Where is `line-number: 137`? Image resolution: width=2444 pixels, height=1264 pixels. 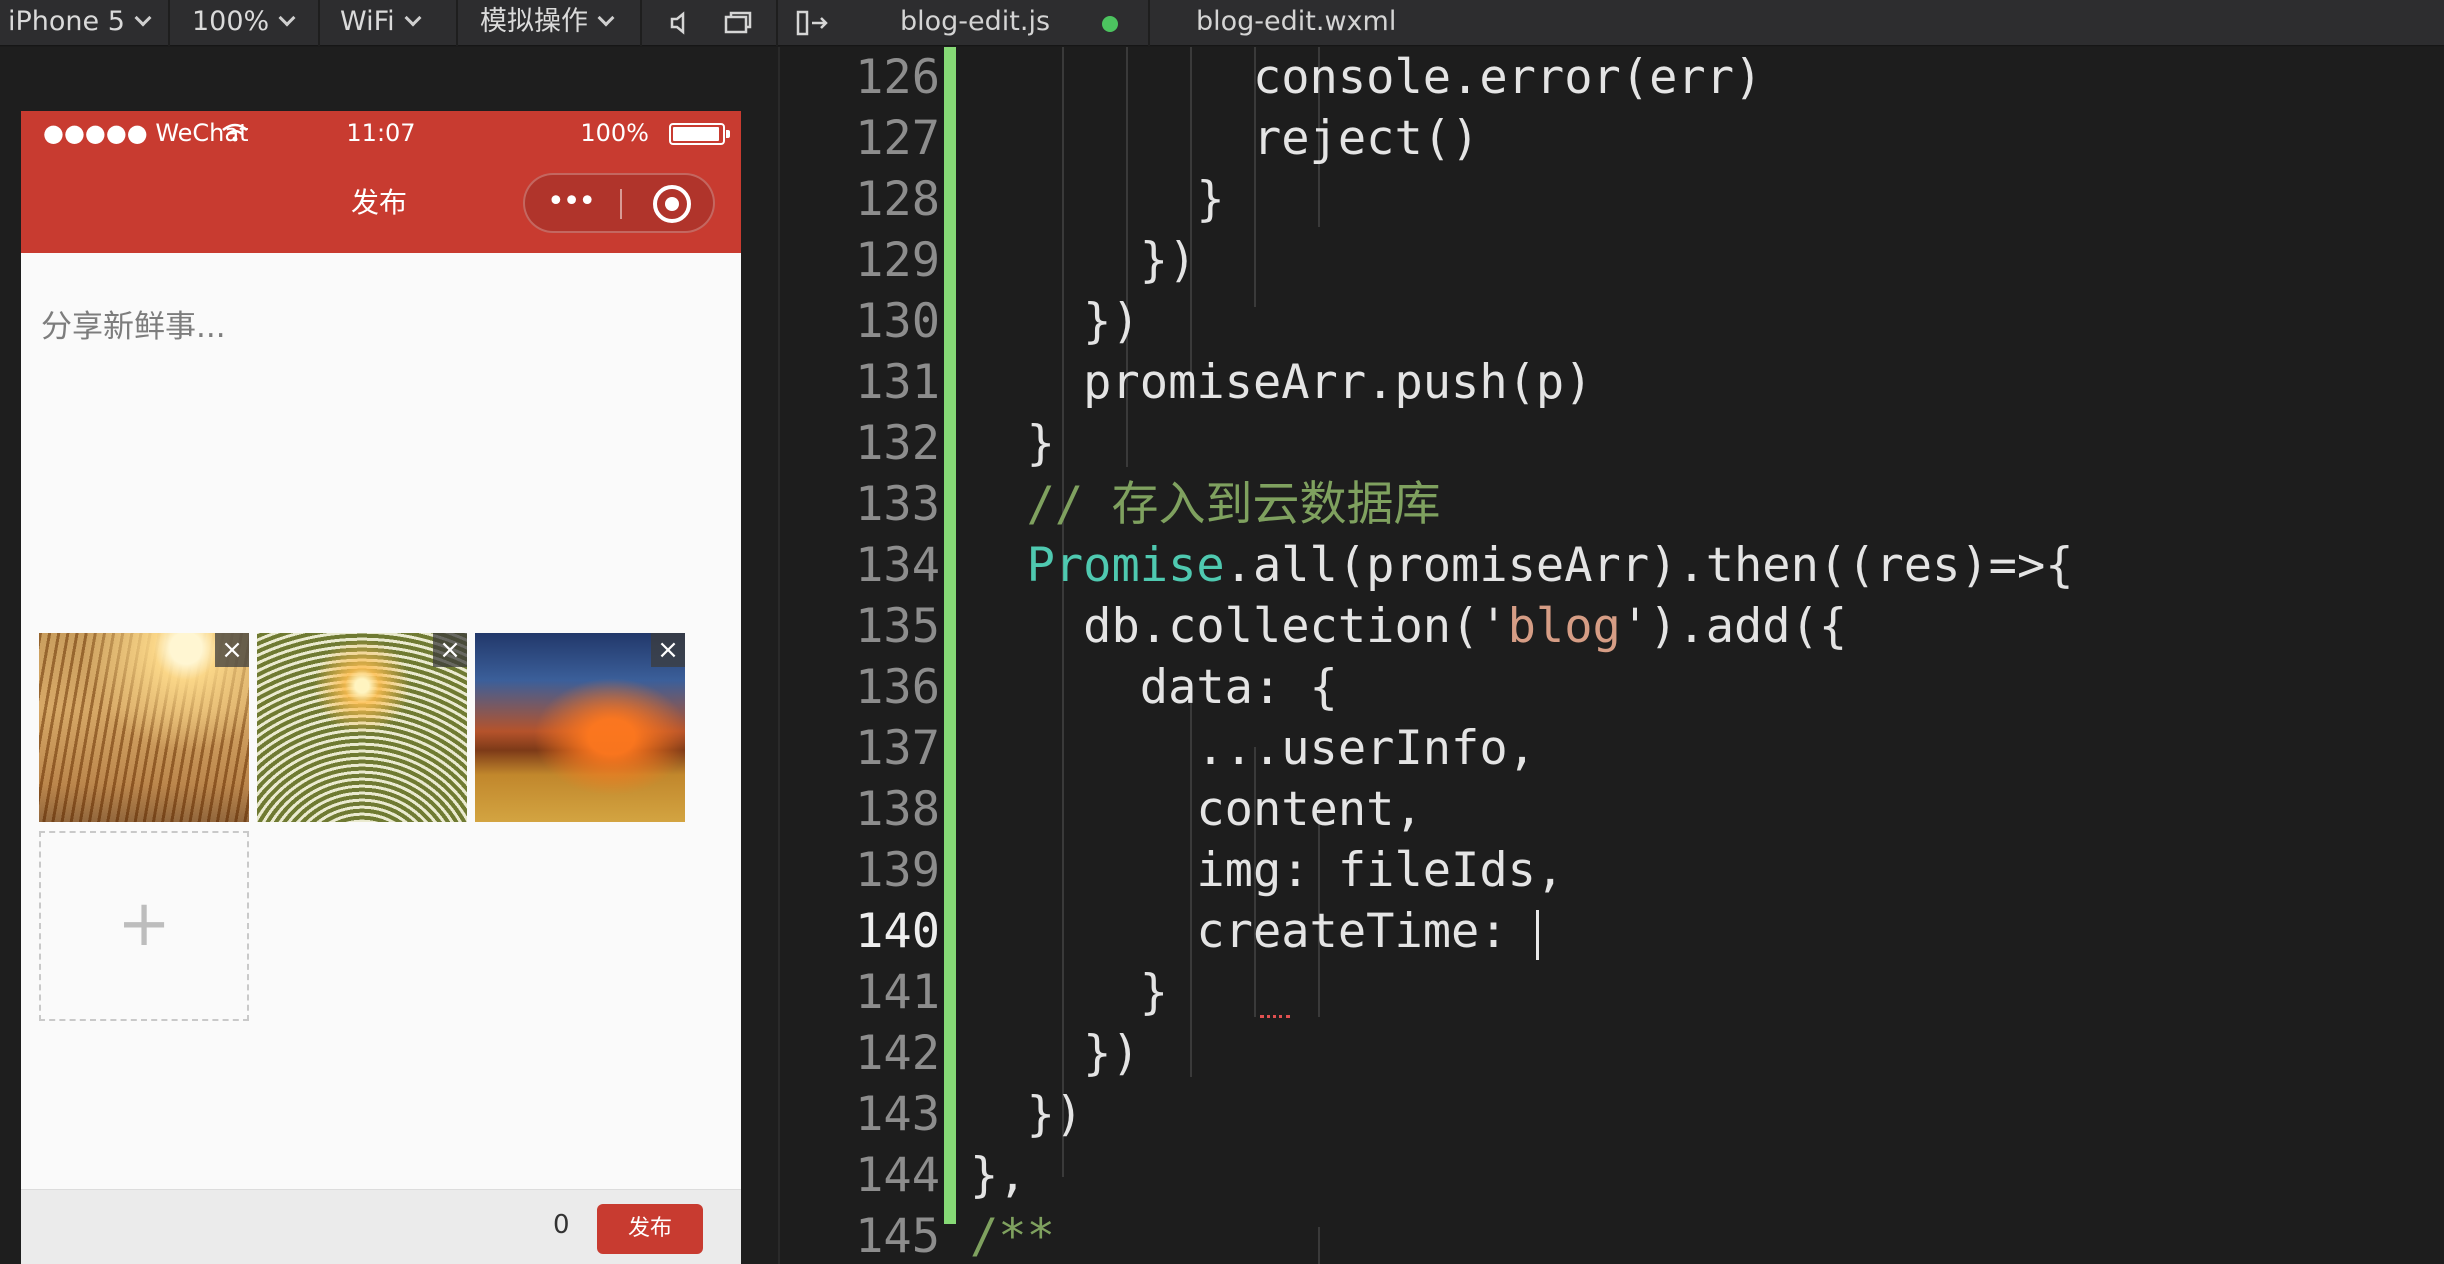
line-number: 137 is located at coordinates (897, 748).